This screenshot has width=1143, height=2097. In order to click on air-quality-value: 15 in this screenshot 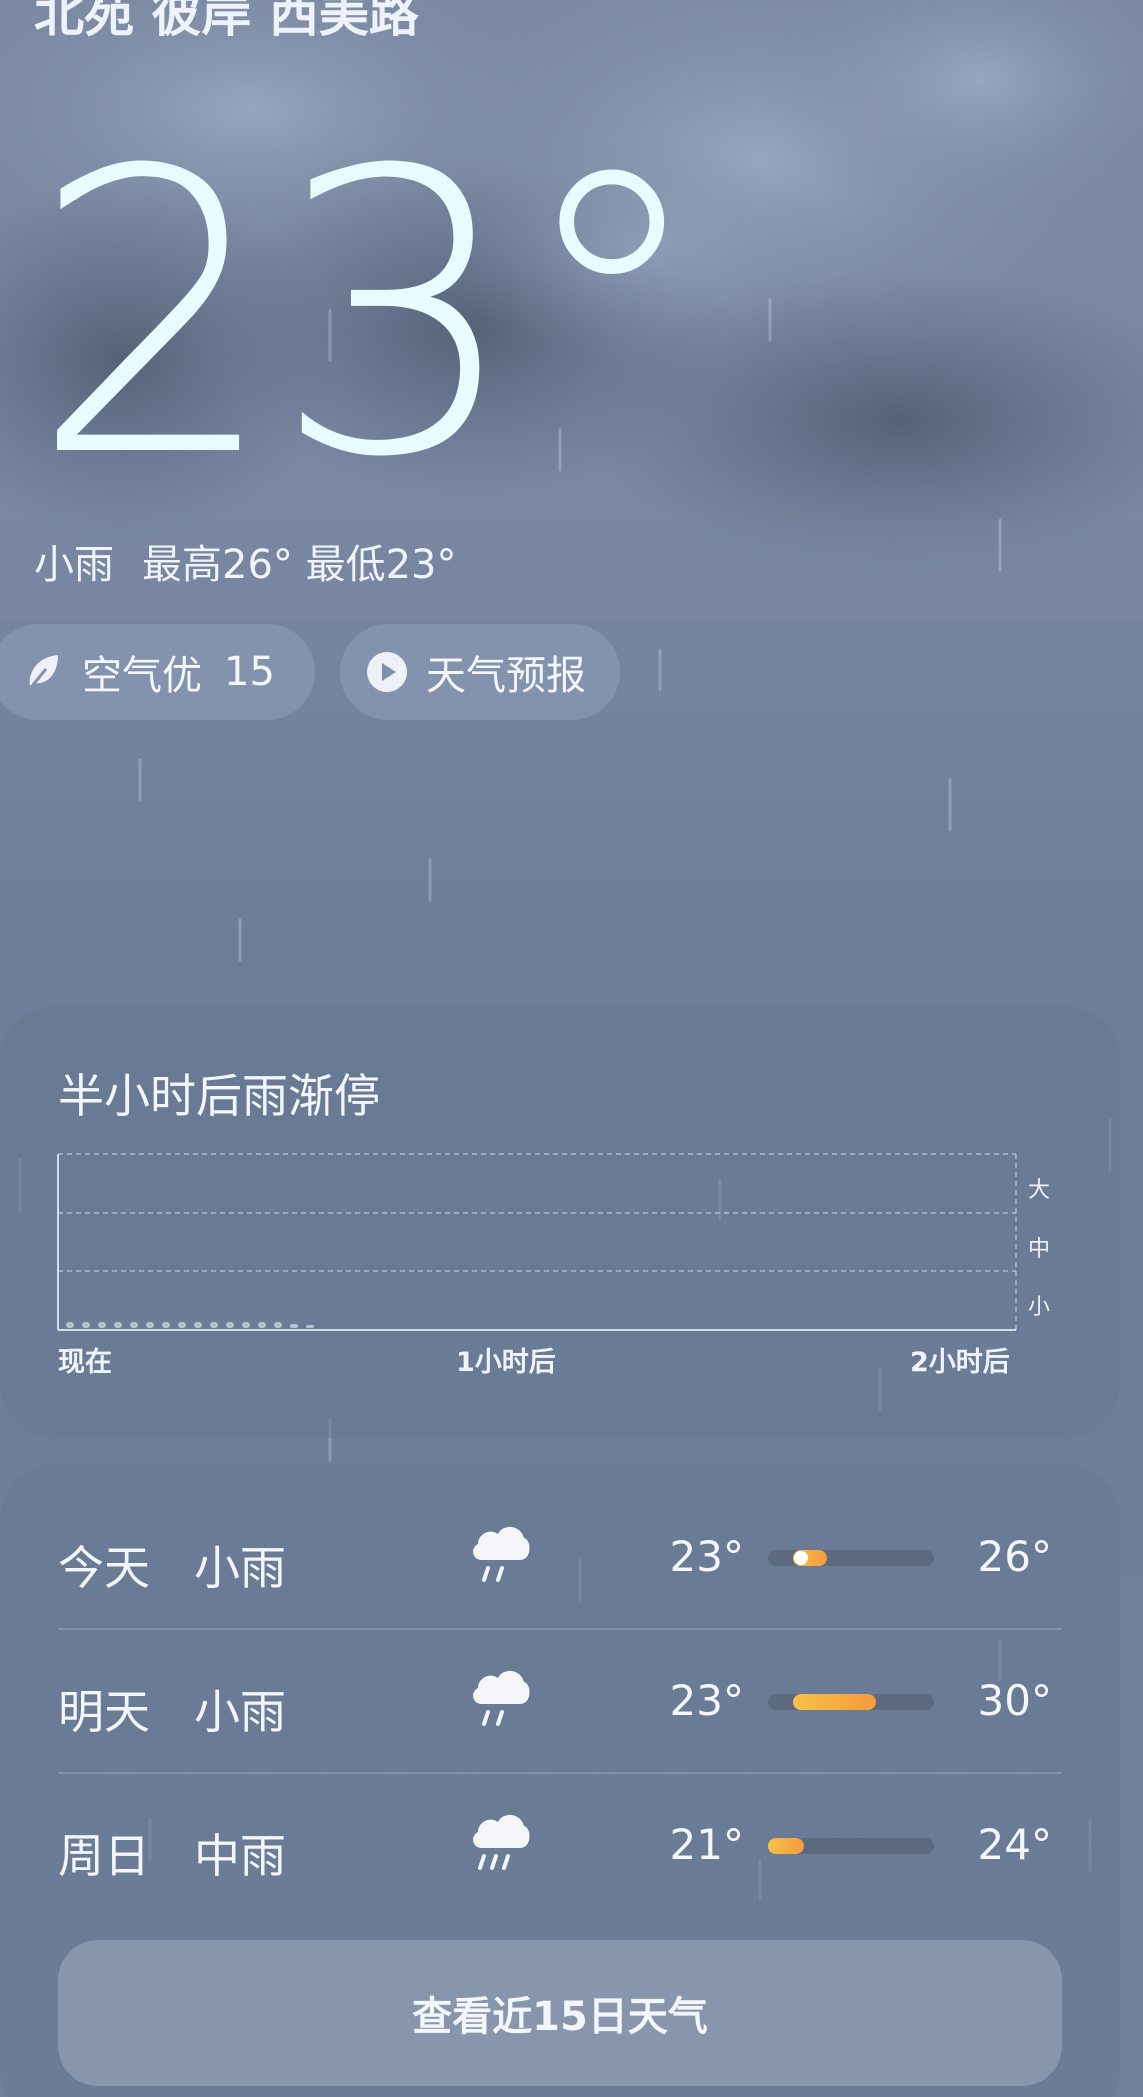, I will do `click(249, 672)`.